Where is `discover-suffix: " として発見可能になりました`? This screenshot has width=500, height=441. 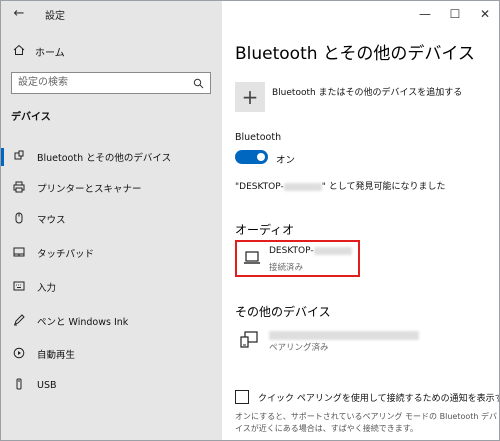 discover-suffix: " として発見可能になりました is located at coordinates (383, 187).